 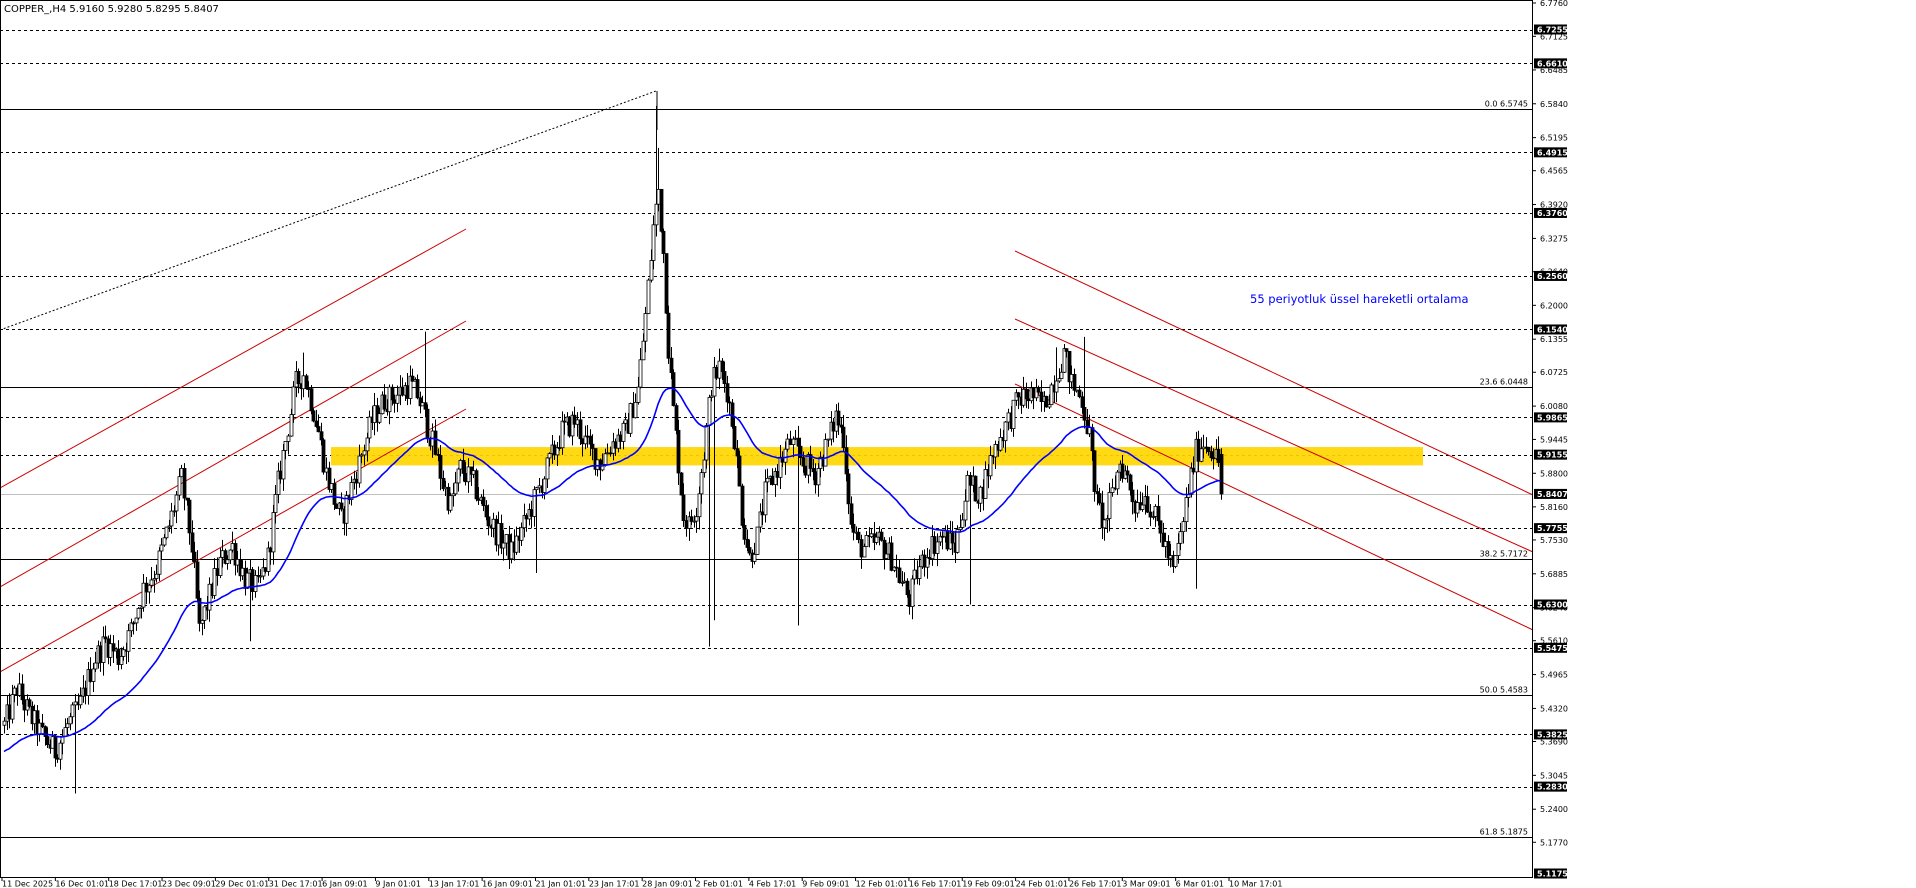 I want to click on x-tick-label: 16 Jan 09:01, so click(x=507, y=884).